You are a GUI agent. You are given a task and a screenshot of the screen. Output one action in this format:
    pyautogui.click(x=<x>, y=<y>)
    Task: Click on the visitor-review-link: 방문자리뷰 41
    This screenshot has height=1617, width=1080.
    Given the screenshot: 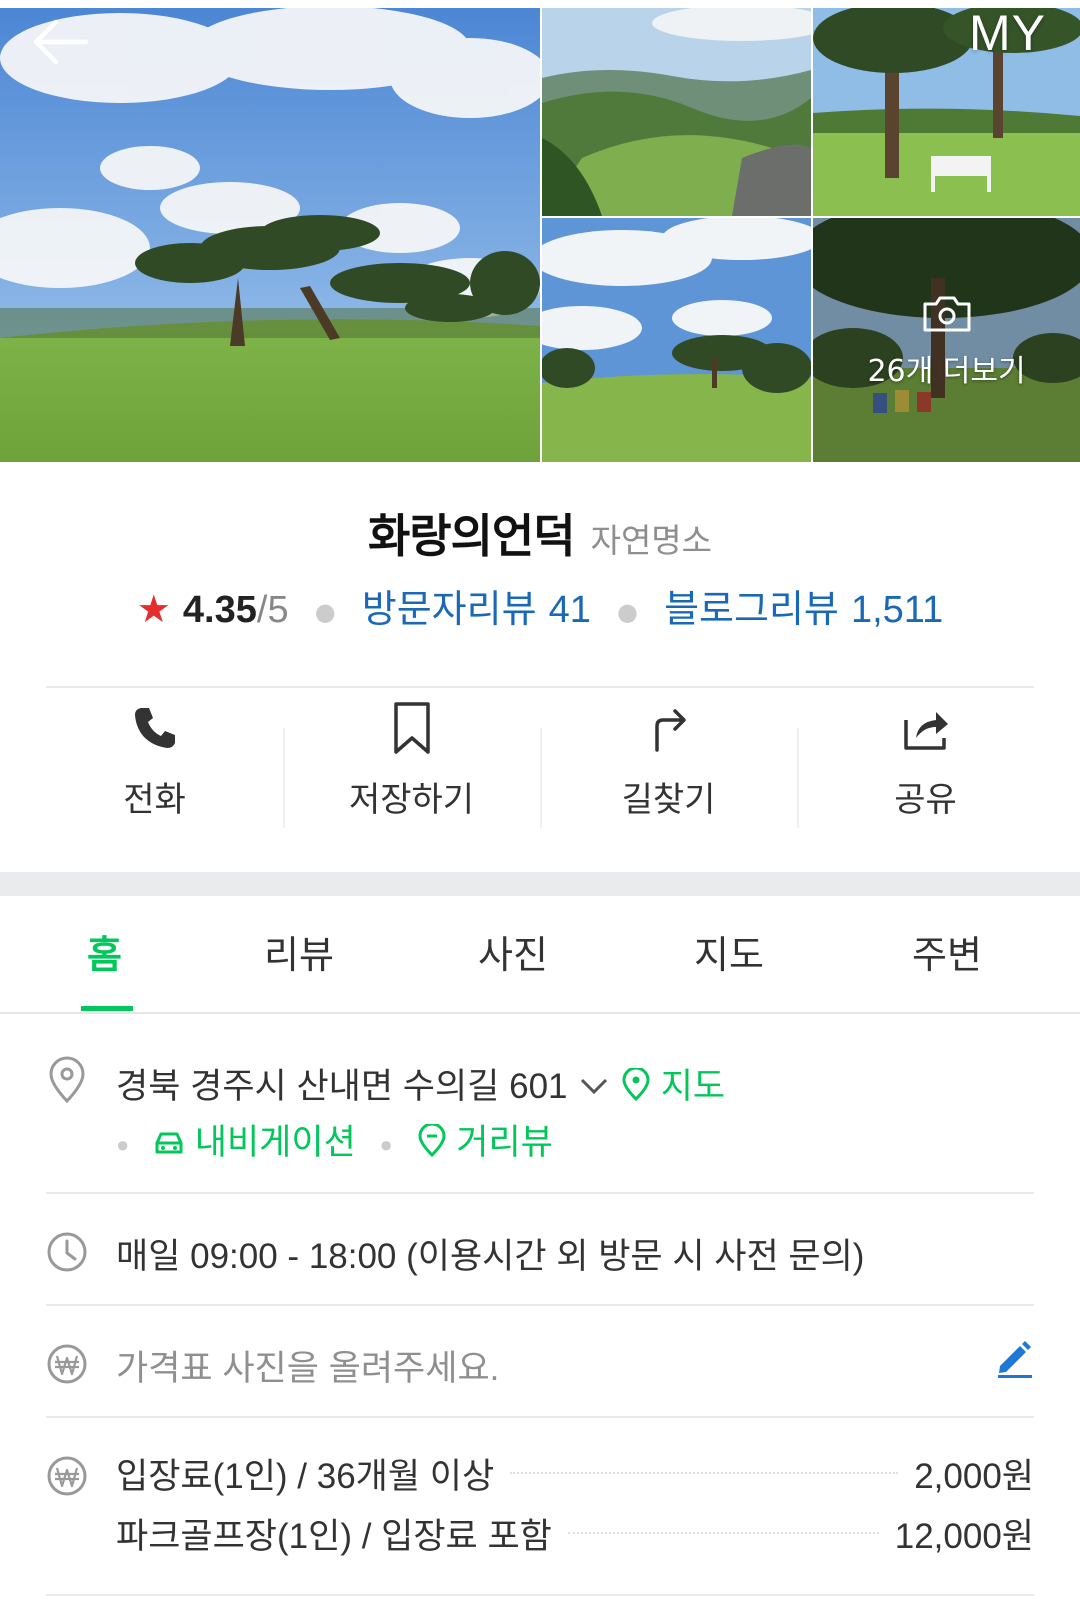 What is the action you would take?
    pyautogui.click(x=476, y=609)
    